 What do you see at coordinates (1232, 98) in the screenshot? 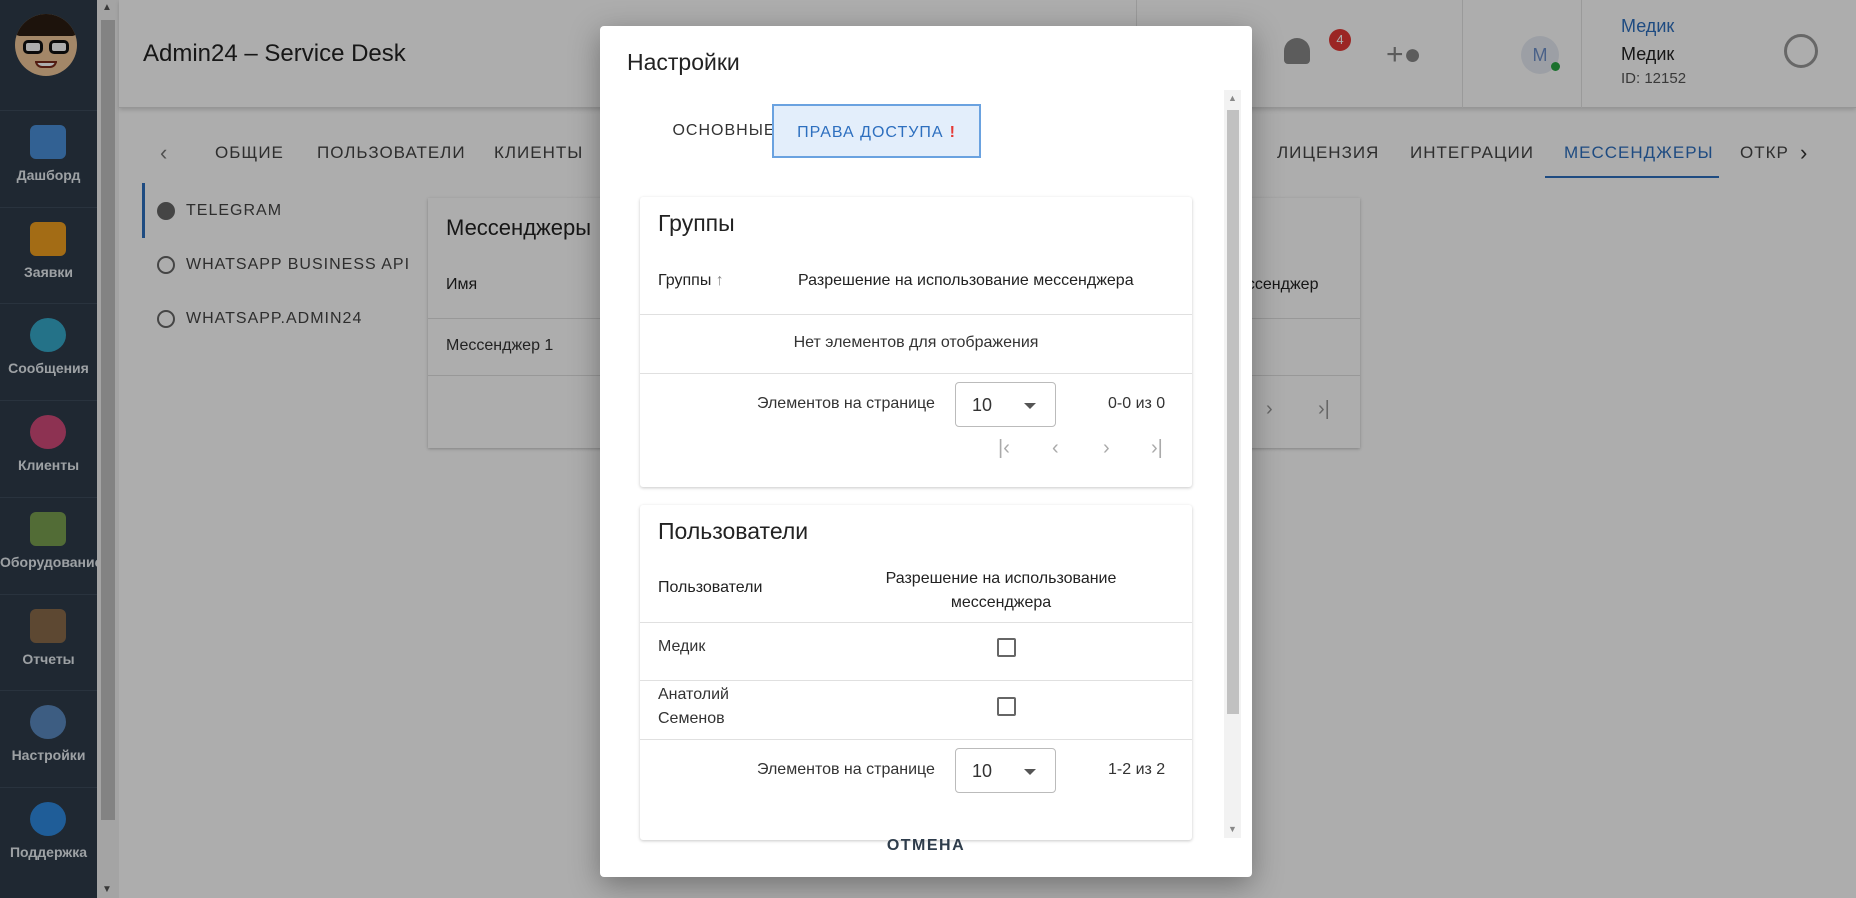
I see `scroll-up-arrow: ▲` at bounding box center [1232, 98].